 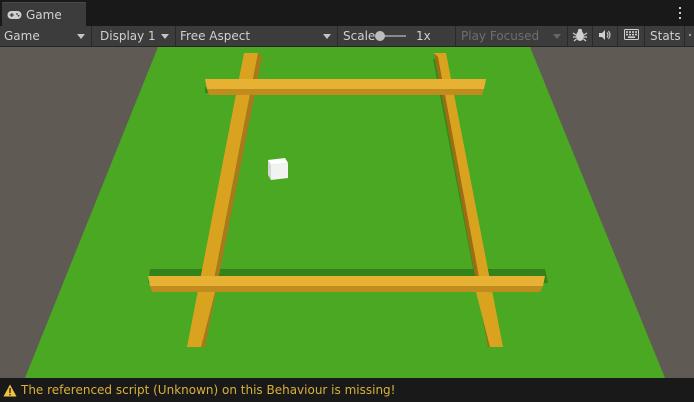 I want to click on play-mode-dropdown: Play Focused, so click(x=512, y=36).